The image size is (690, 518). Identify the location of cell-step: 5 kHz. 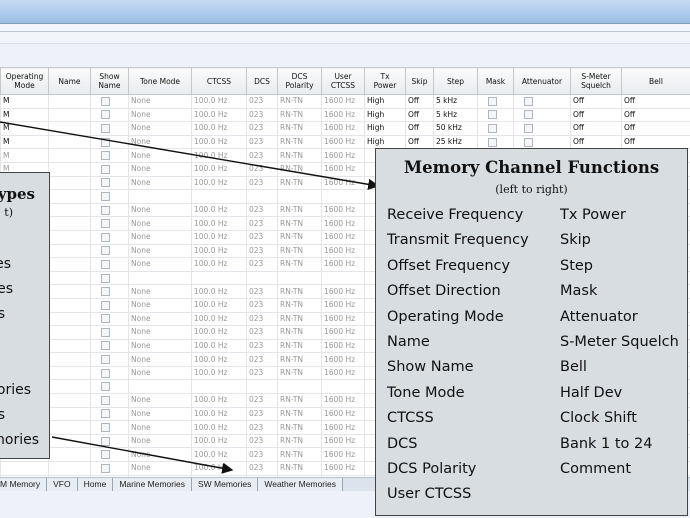
(455, 115).